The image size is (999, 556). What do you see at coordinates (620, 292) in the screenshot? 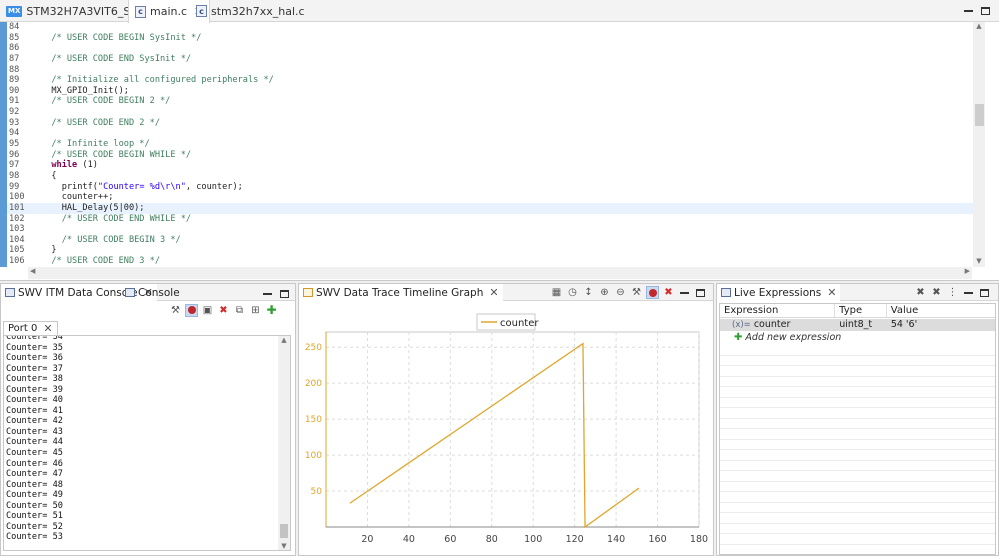
I see `zoom-out-icon: ⊖` at bounding box center [620, 292].